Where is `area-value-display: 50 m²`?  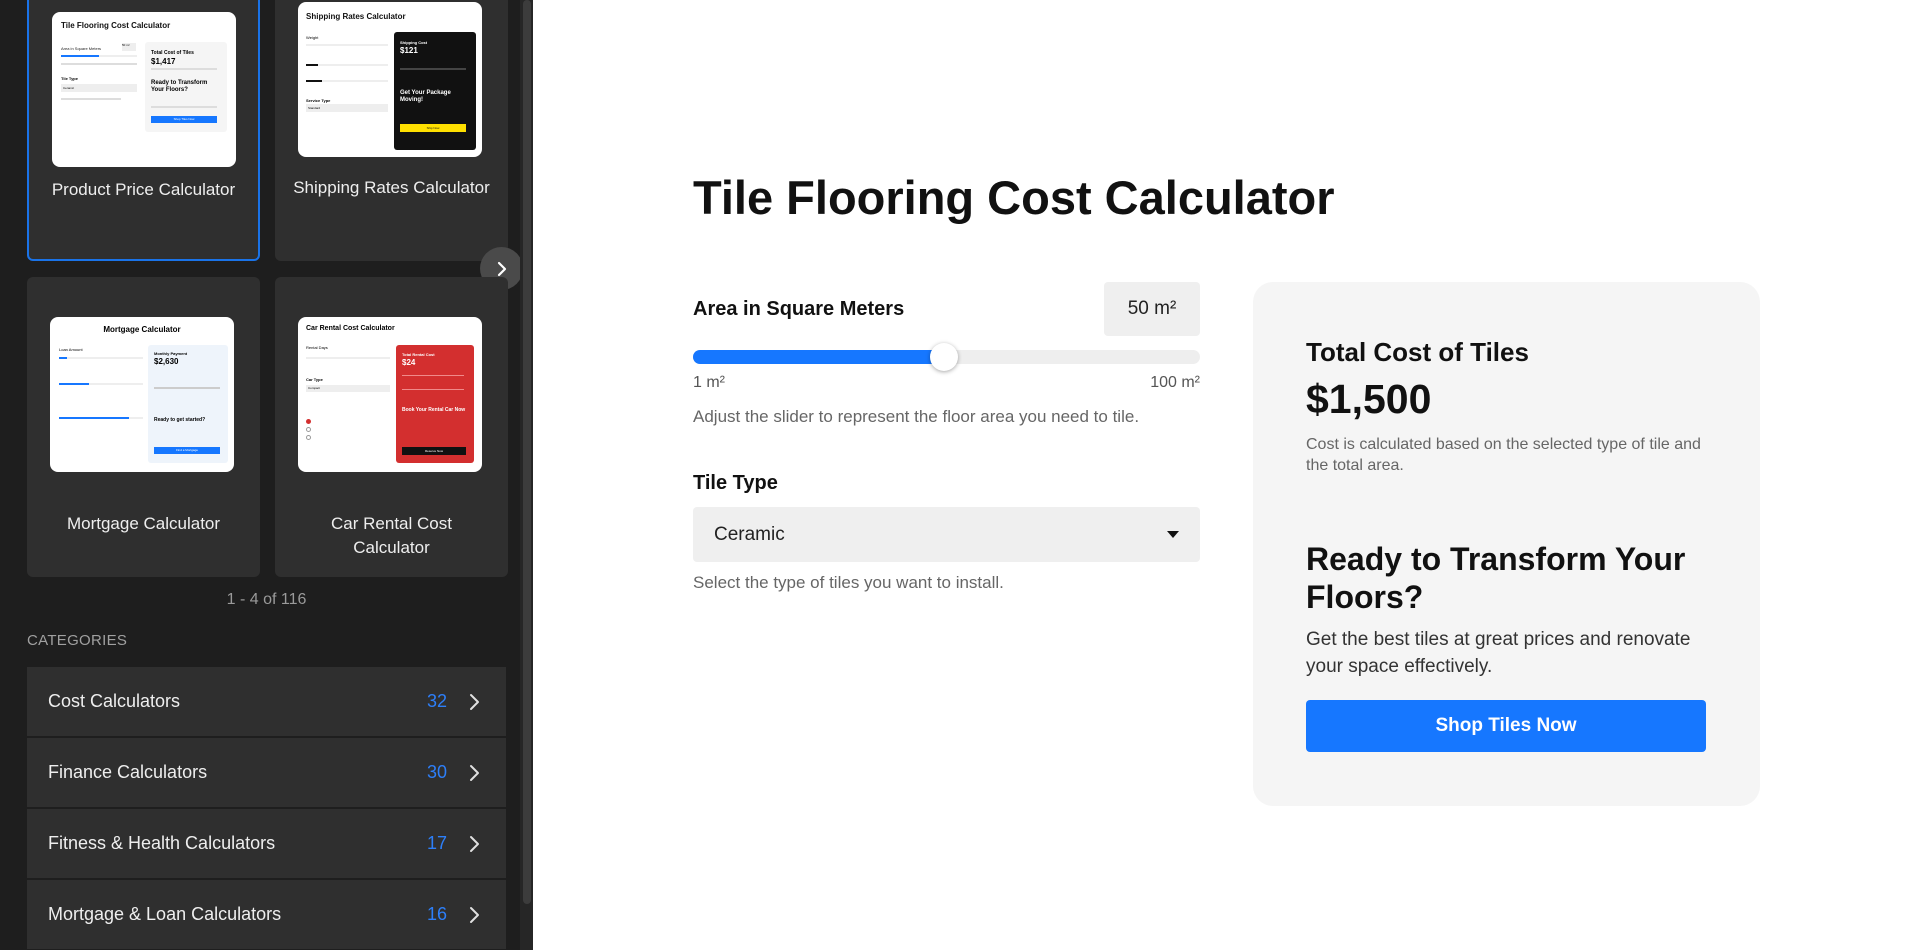
area-value-display: 50 m² is located at coordinates (1152, 309).